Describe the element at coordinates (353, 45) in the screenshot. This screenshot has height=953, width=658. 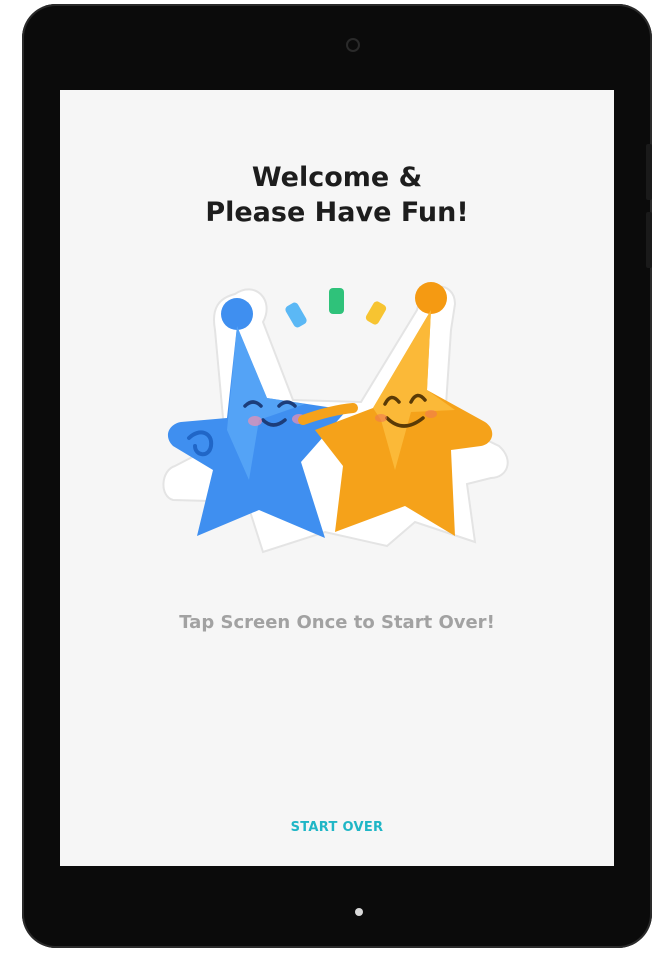
I see `front-camera` at that location.